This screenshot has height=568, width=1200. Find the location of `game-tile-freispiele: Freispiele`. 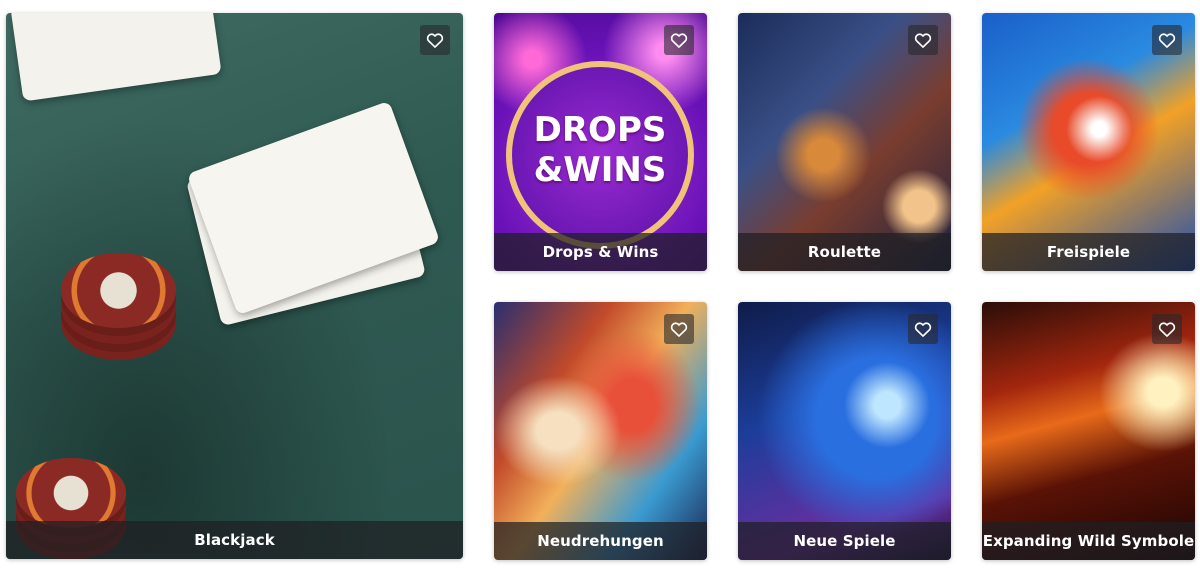

game-tile-freispiele: Freispiele is located at coordinates (1088, 142).